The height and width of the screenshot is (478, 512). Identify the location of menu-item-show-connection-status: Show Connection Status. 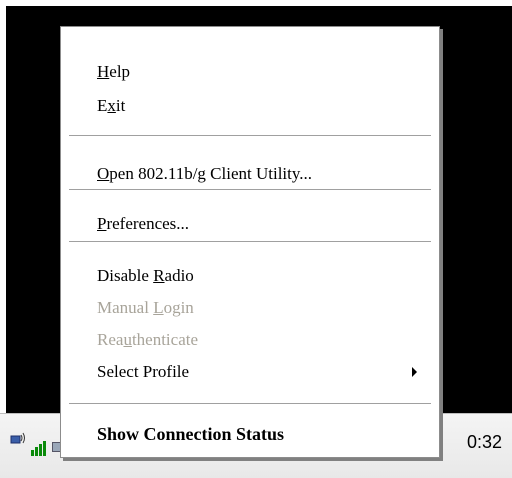
(262, 434).